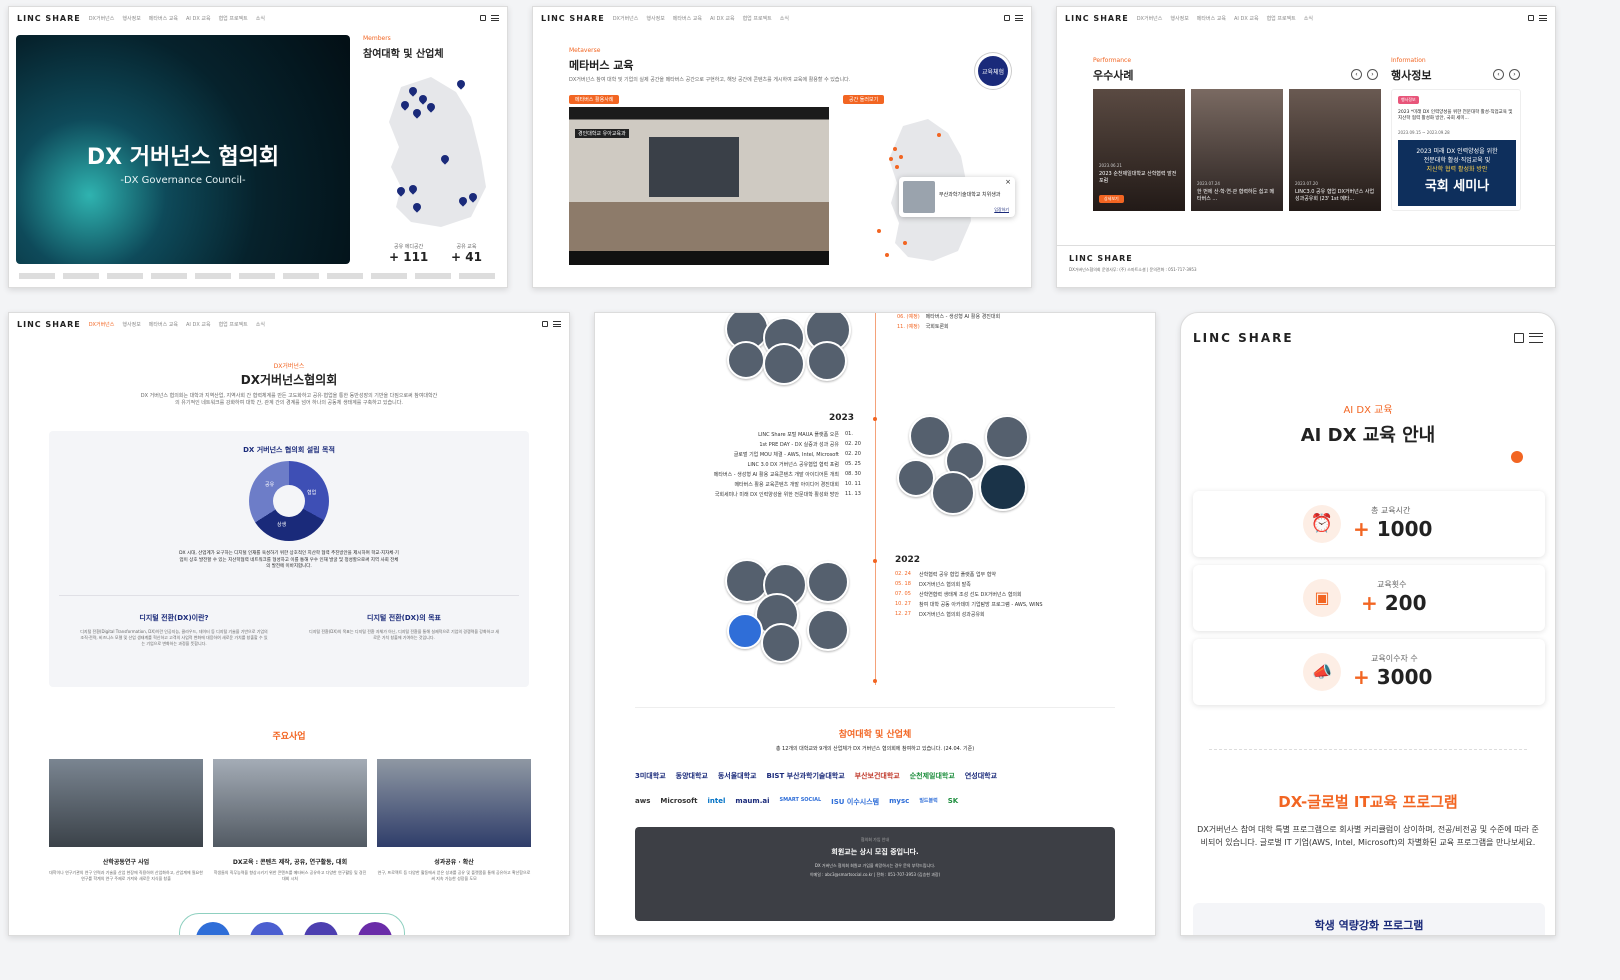 This screenshot has width=1620, height=980. Describe the element at coordinates (699, 186) in the screenshot. I see `video-player: 경인대학교 유아교육과` at that location.